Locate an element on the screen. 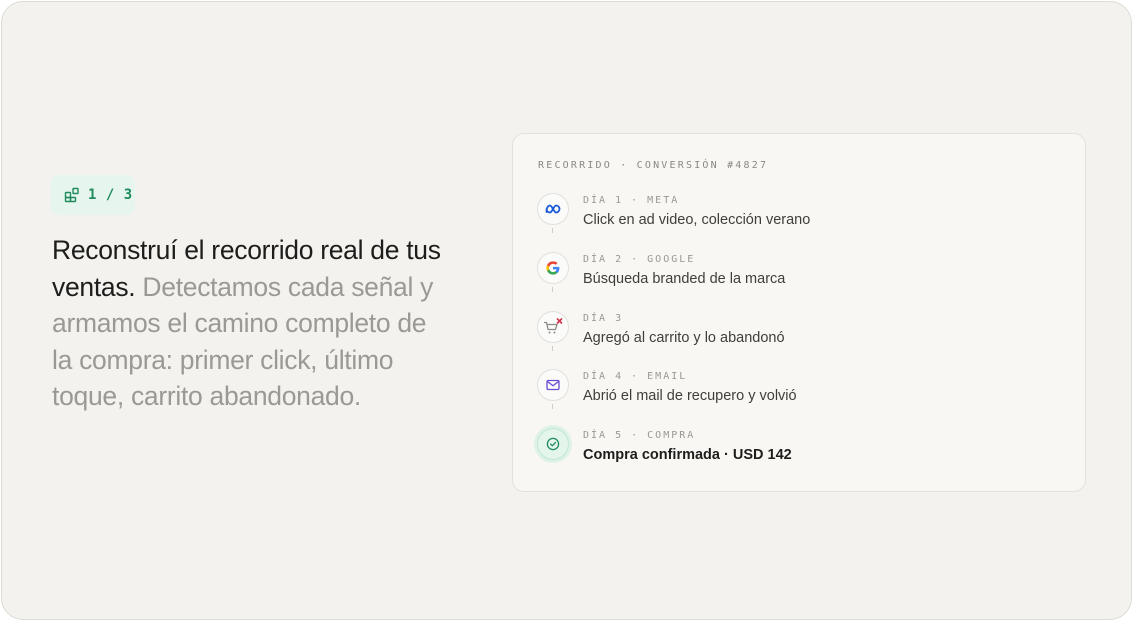 Image resolution: width=1133 pixels, height=621 pixels. journey-step: DÍA 3 Agregó al carrito y lo abandonó is located at coordinates (797, 336).